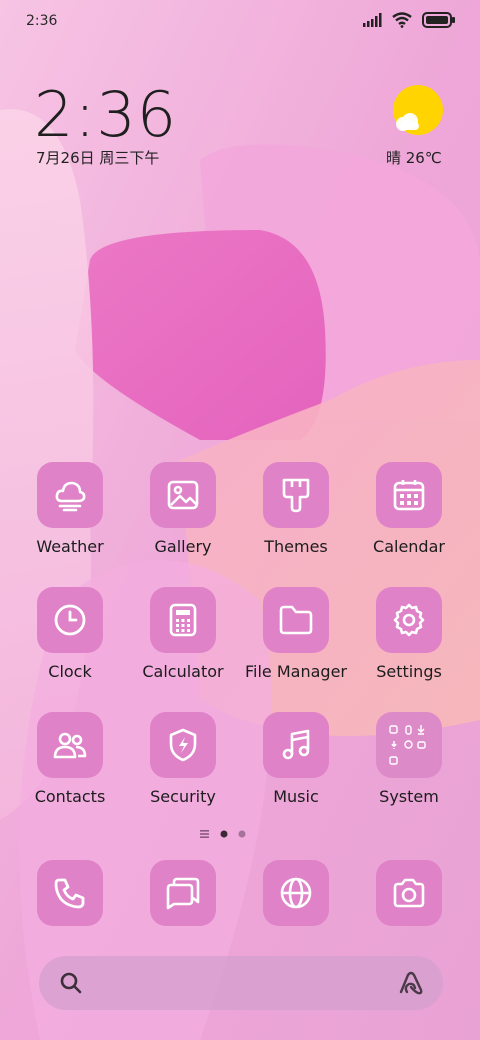 The image size is (480, 1040). I want to click on messages-icon, so click(183, 893).